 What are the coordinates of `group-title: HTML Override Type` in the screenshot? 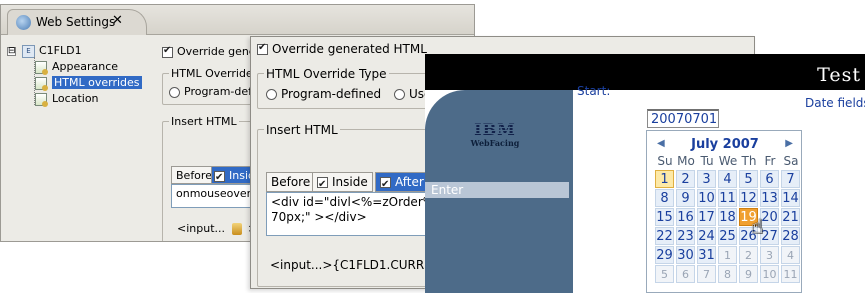 It's located at (326, 74).